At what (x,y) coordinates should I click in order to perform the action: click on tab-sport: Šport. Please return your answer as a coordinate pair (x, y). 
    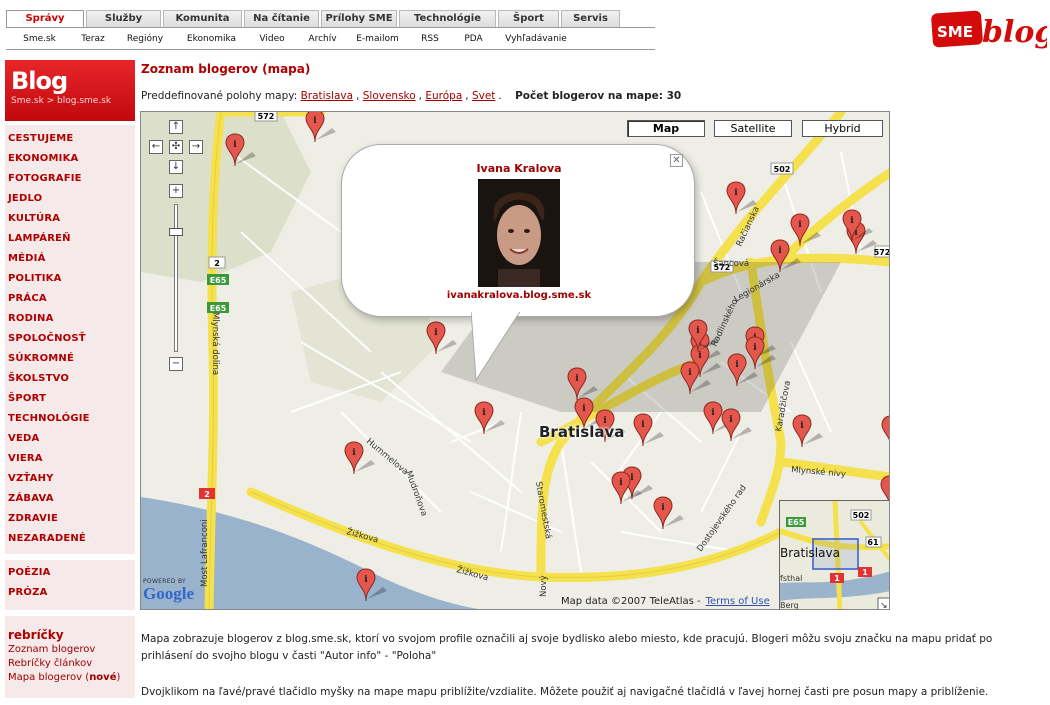
    Looking at the image, I should click on (528, 18).